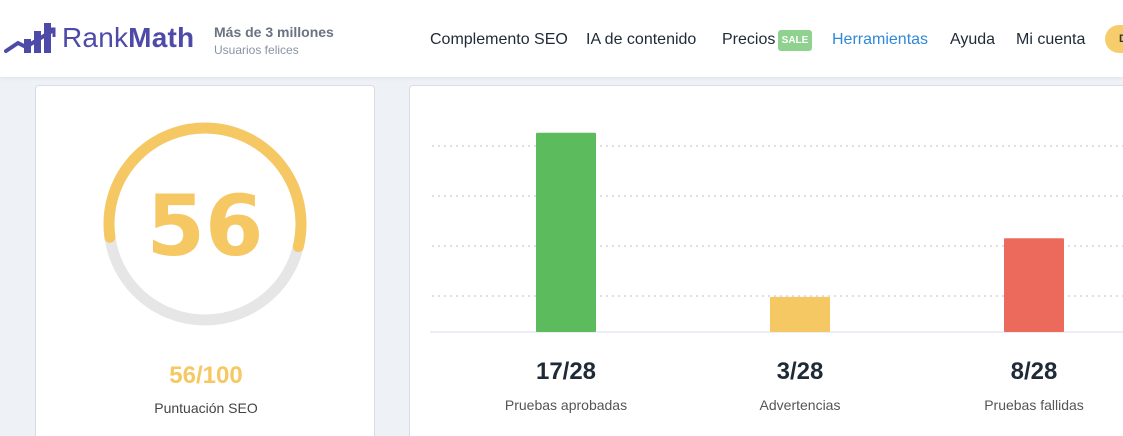 This screenshot has width=1123, height=436. Describe the element at coordinates (795, 40) in the screenshot. I see `sale-badge: SALE` at that location.